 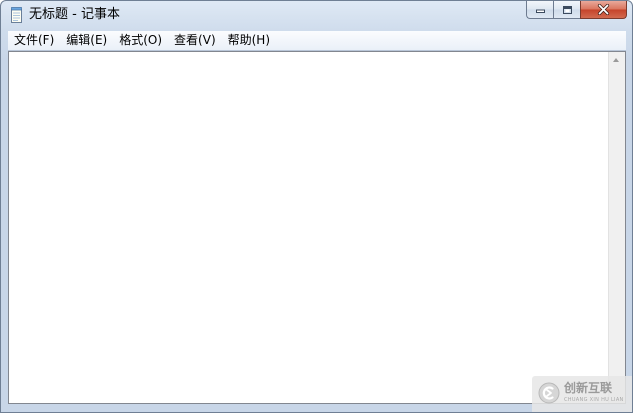 I want to click on minimize-icon, so click(x=540, y=11).